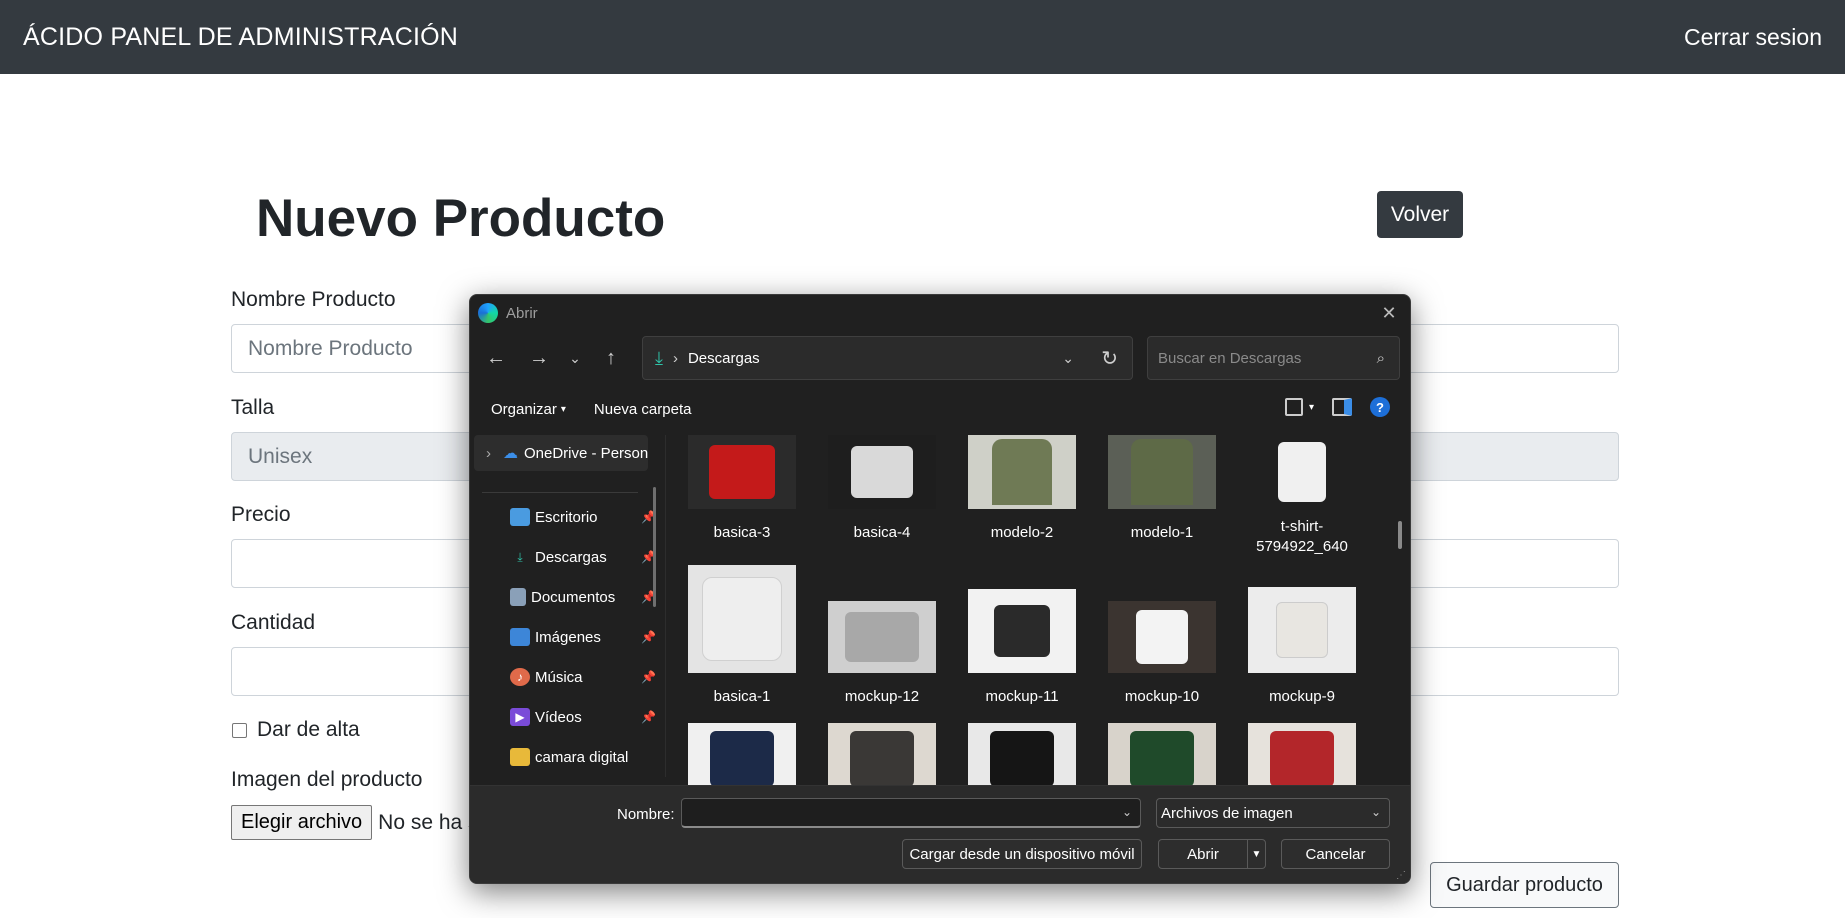  What do you see at coordinates (1162, 532) in the screenshot?
I see `file-name: modelo-1` at bounding box center [1162, 532].